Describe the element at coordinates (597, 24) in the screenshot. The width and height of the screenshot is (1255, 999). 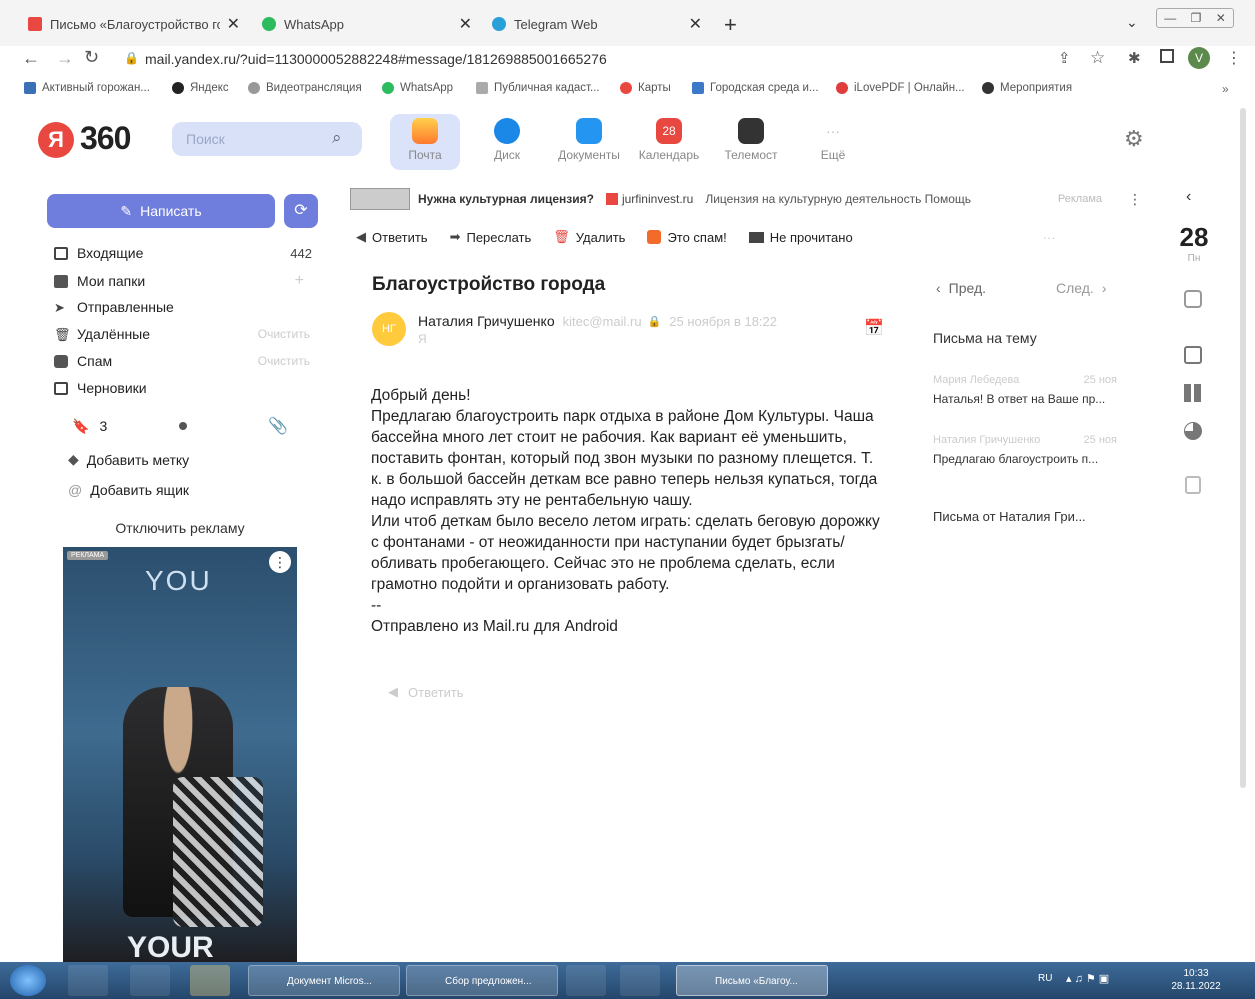
I see `tab-telegram: Telegram Web ✕` at that location.